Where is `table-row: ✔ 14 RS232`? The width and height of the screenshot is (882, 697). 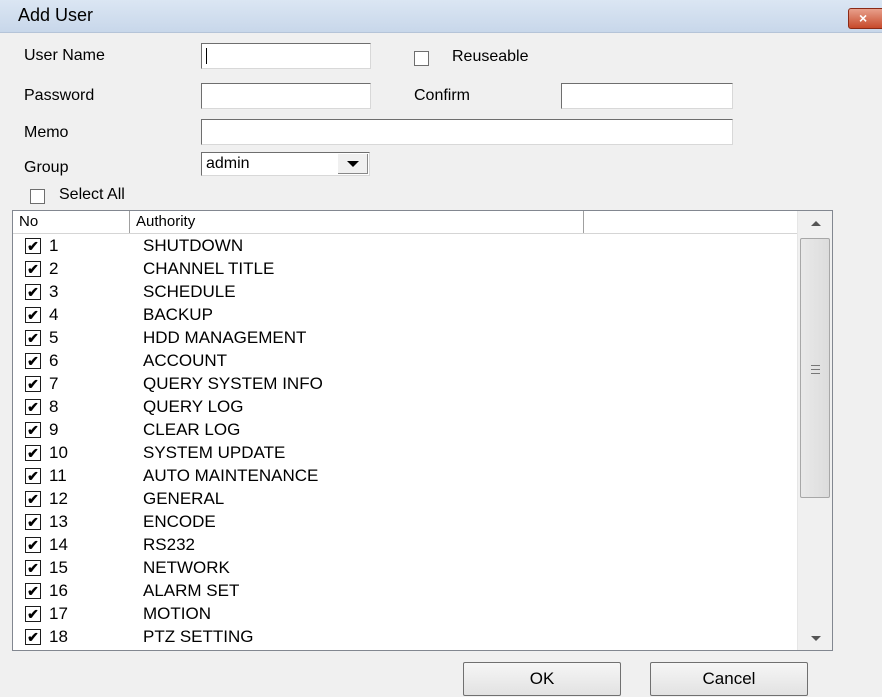 table-row: ✔ 14 RS232 is located at coordinates (405, 544).